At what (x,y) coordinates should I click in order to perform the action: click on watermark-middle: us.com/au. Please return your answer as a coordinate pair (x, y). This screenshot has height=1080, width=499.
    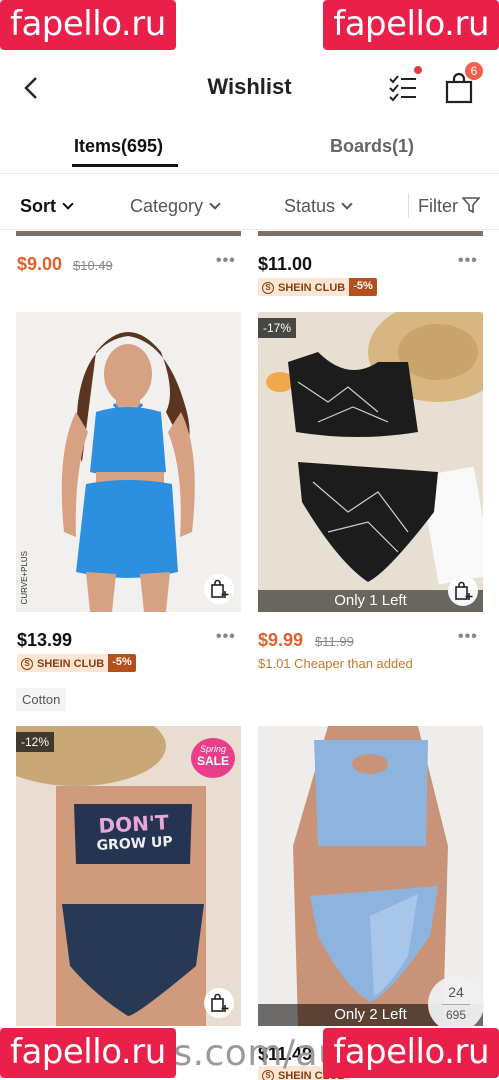
    Looking at the image, I should click on (246, 1053).